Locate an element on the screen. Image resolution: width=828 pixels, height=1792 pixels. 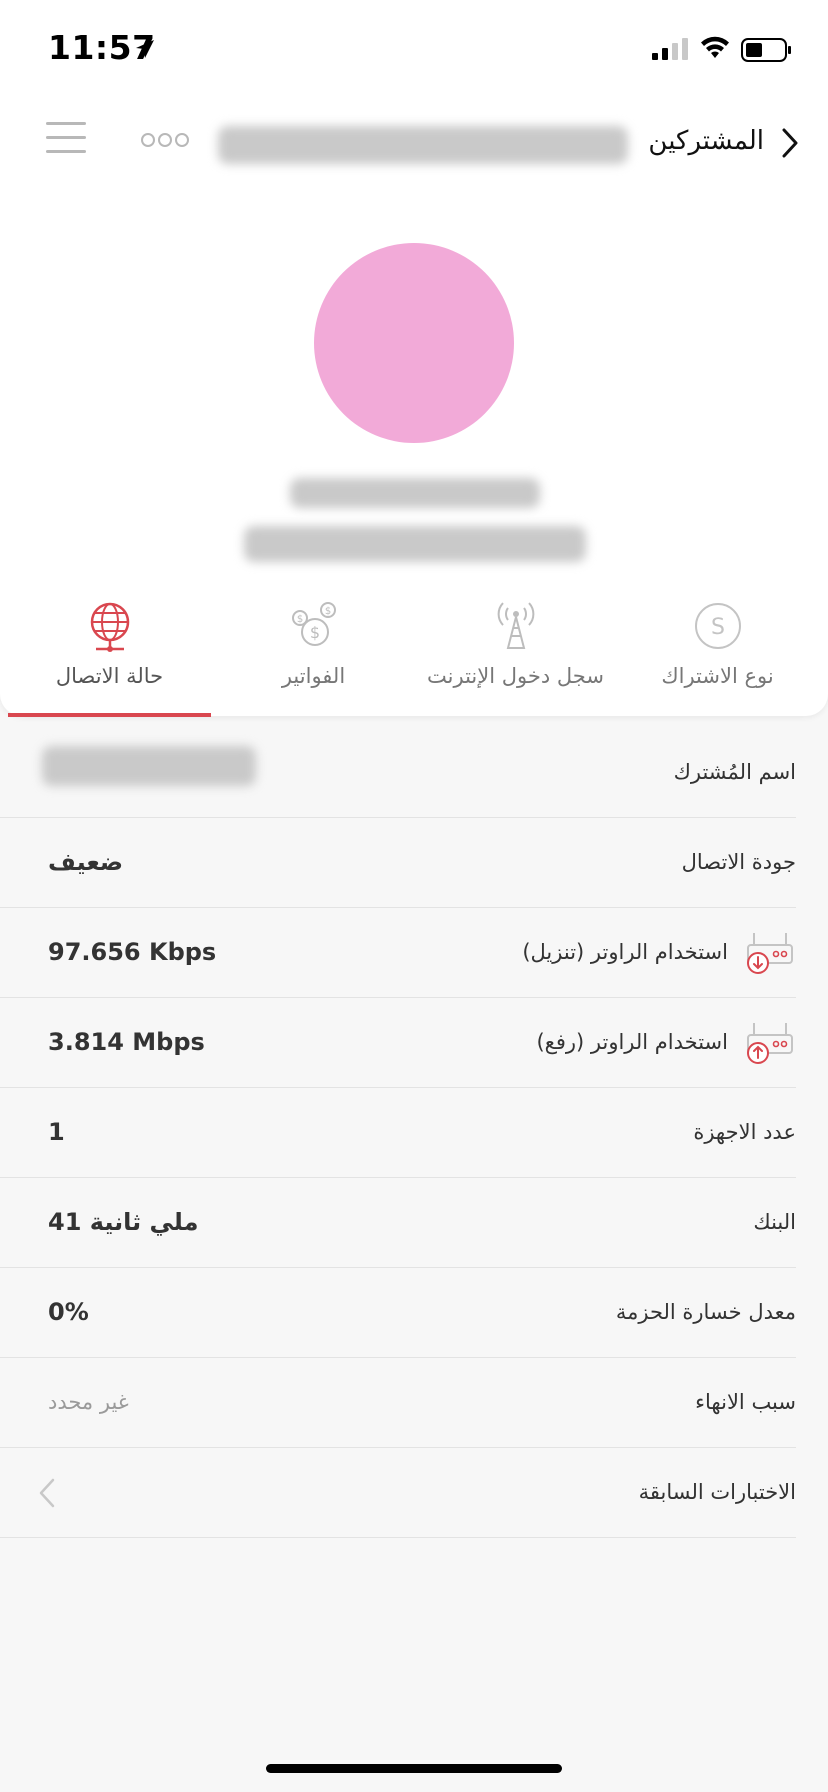
tab-internet-log: سجل دخول الإنترنت is located at coordinates (515, 643).